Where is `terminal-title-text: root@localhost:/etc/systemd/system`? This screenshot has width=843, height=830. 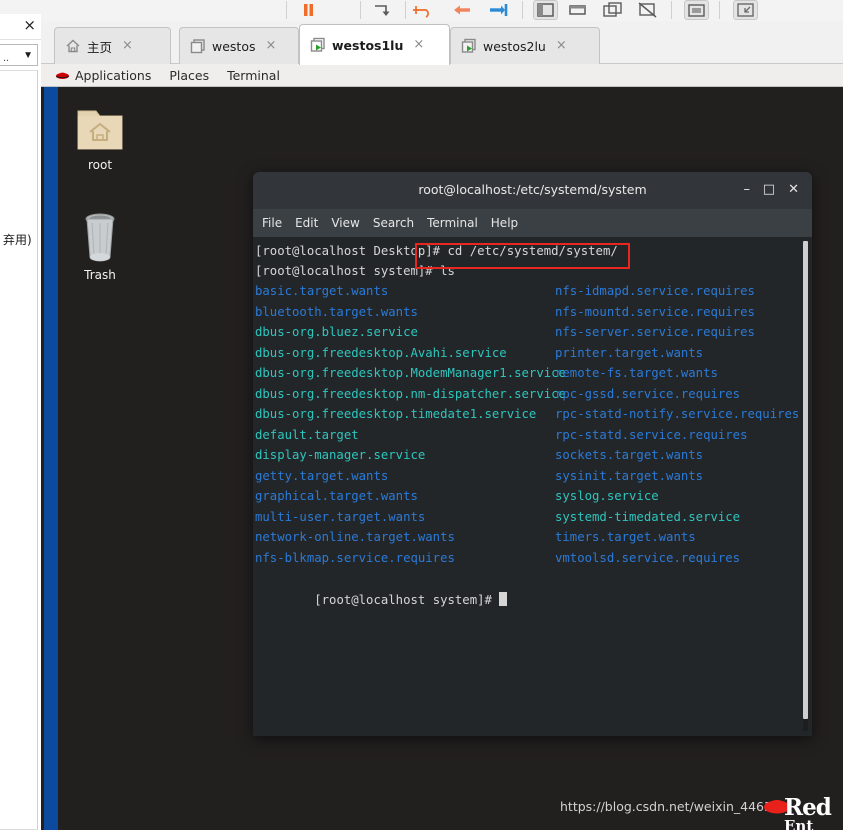
terminal-title-text: root@localhost:/etc/systemd/system is located at coordinates (532, 189).